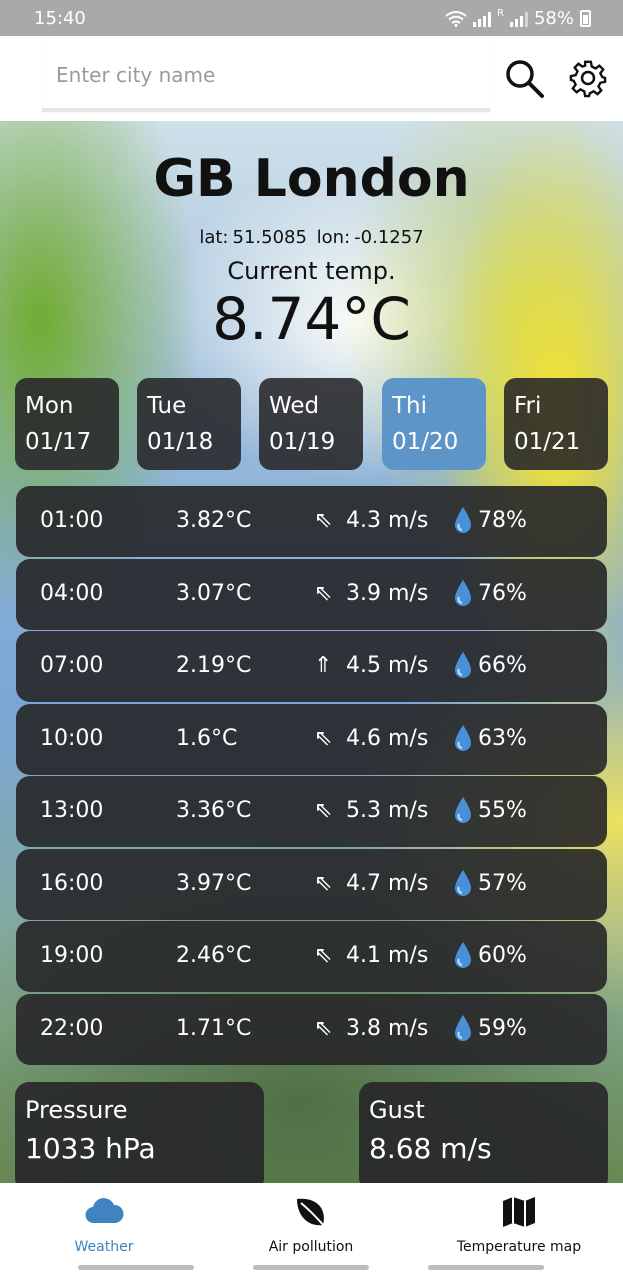  I want to click on roaming-indicator: R, so click(500, 13).